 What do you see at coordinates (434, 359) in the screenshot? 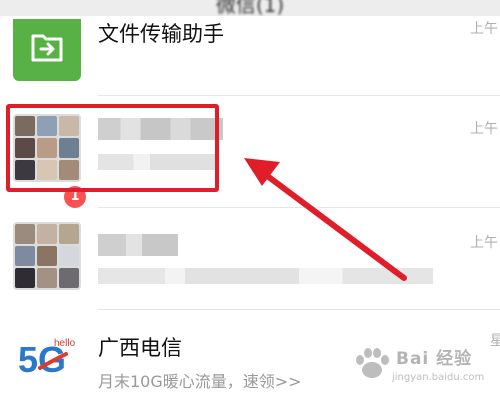
I see `watermark-brand: Bai 经验` at bounding box center [434, 359].